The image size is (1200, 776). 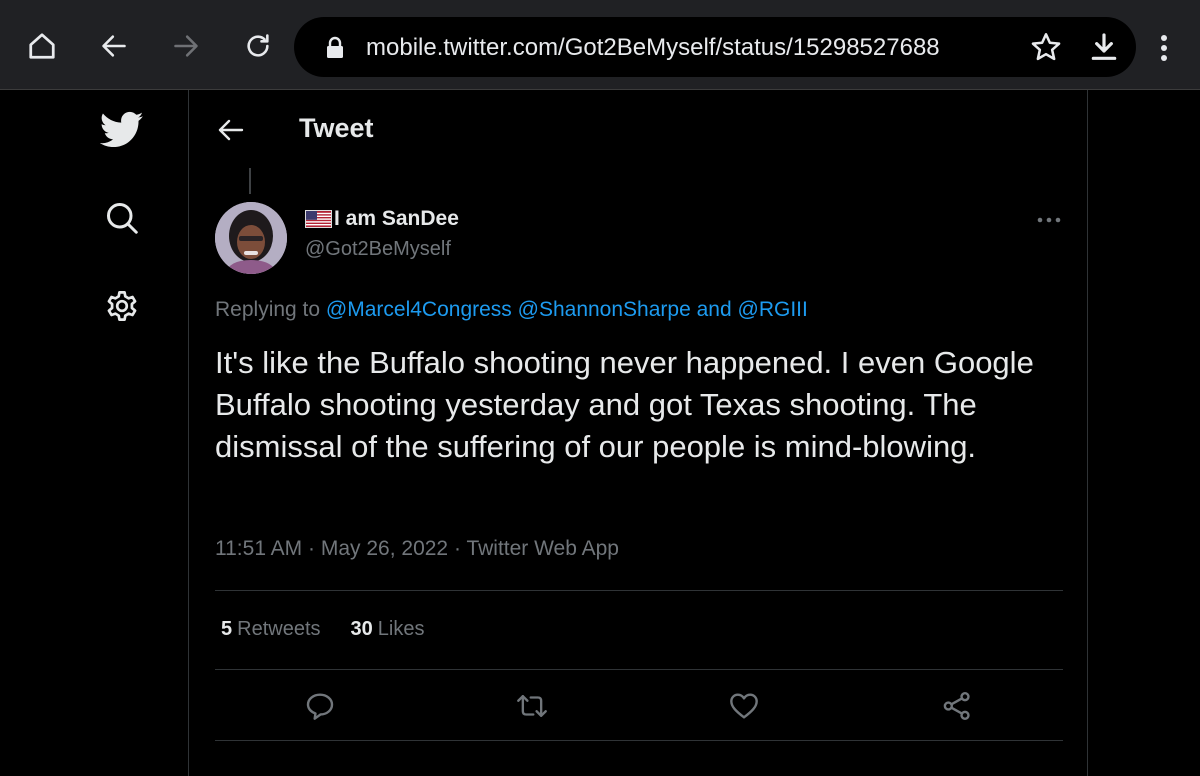 I want to click on arrow-right-icon, so click(x=186, y=46).